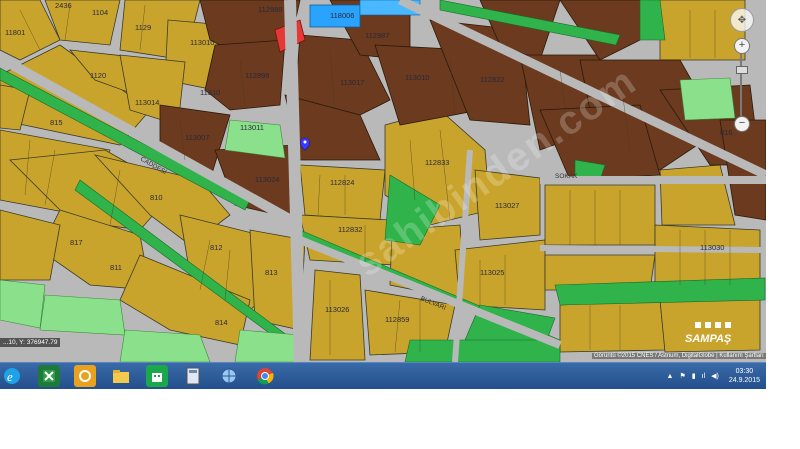 The width and height of the screenshot is (800, 449). Describe the element at coordinates (30, 342) in the screenshot. I see `coordinate-readout: ...10, Y: 376947.79` at that location.